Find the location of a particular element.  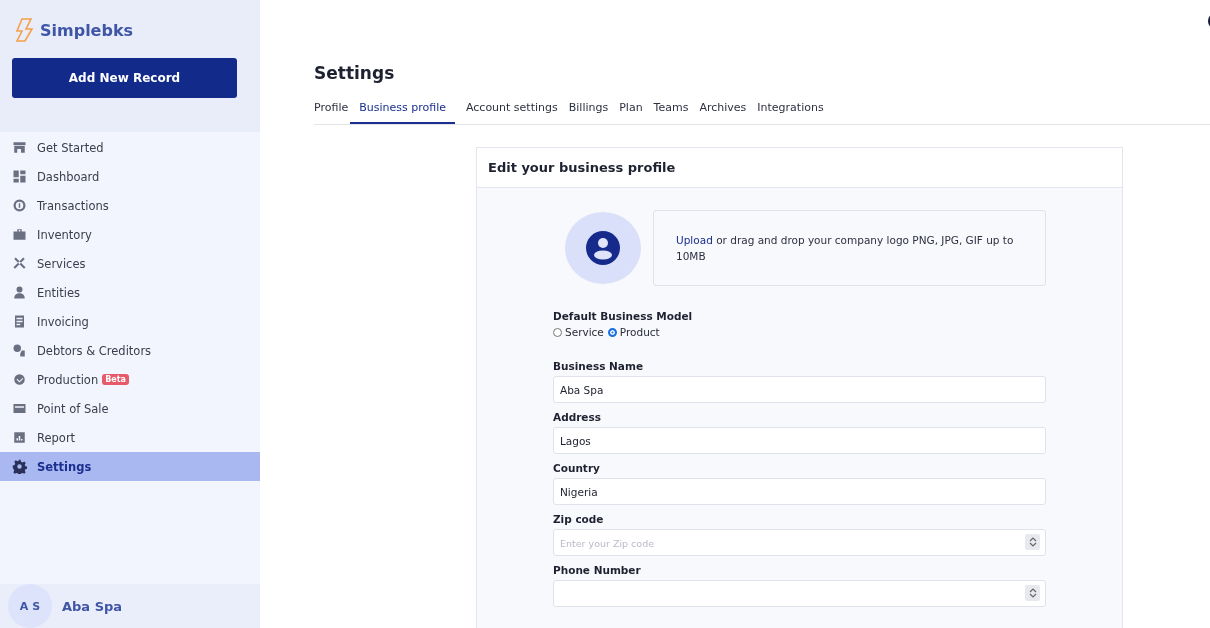

field-label: Zip code is located at coordinates (579, 519).